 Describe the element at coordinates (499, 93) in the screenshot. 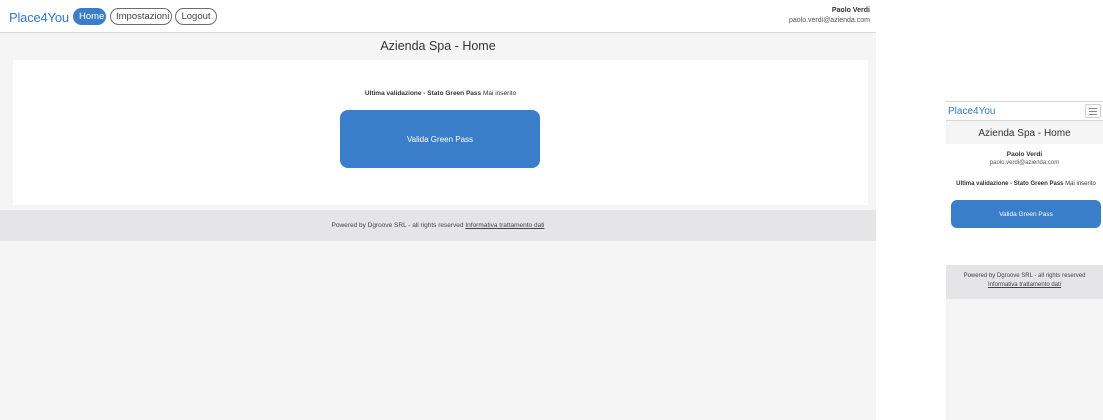

I see `validation-status-value: Mai inserito` at that location.